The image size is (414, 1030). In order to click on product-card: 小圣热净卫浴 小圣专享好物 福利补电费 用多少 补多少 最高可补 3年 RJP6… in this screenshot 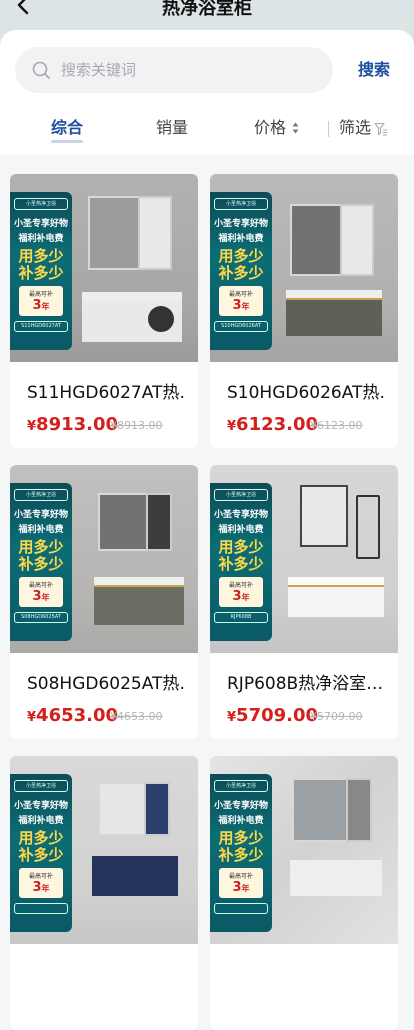, I will do `click(304, 602)`.